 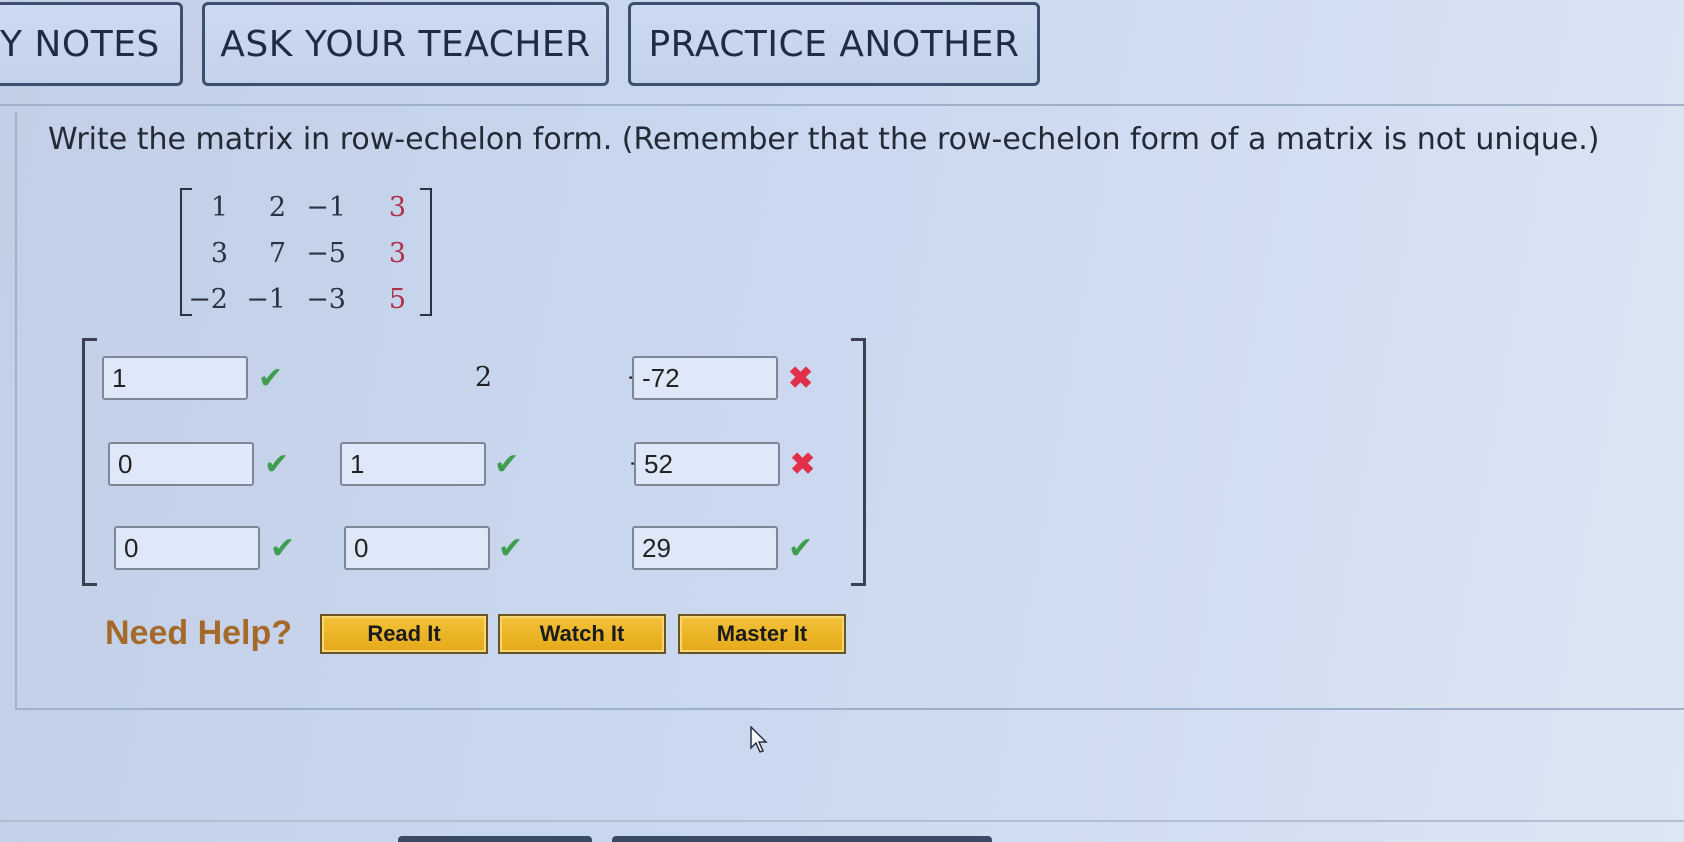 I want to click on given-cell: −3, so click(x=326, y=299).